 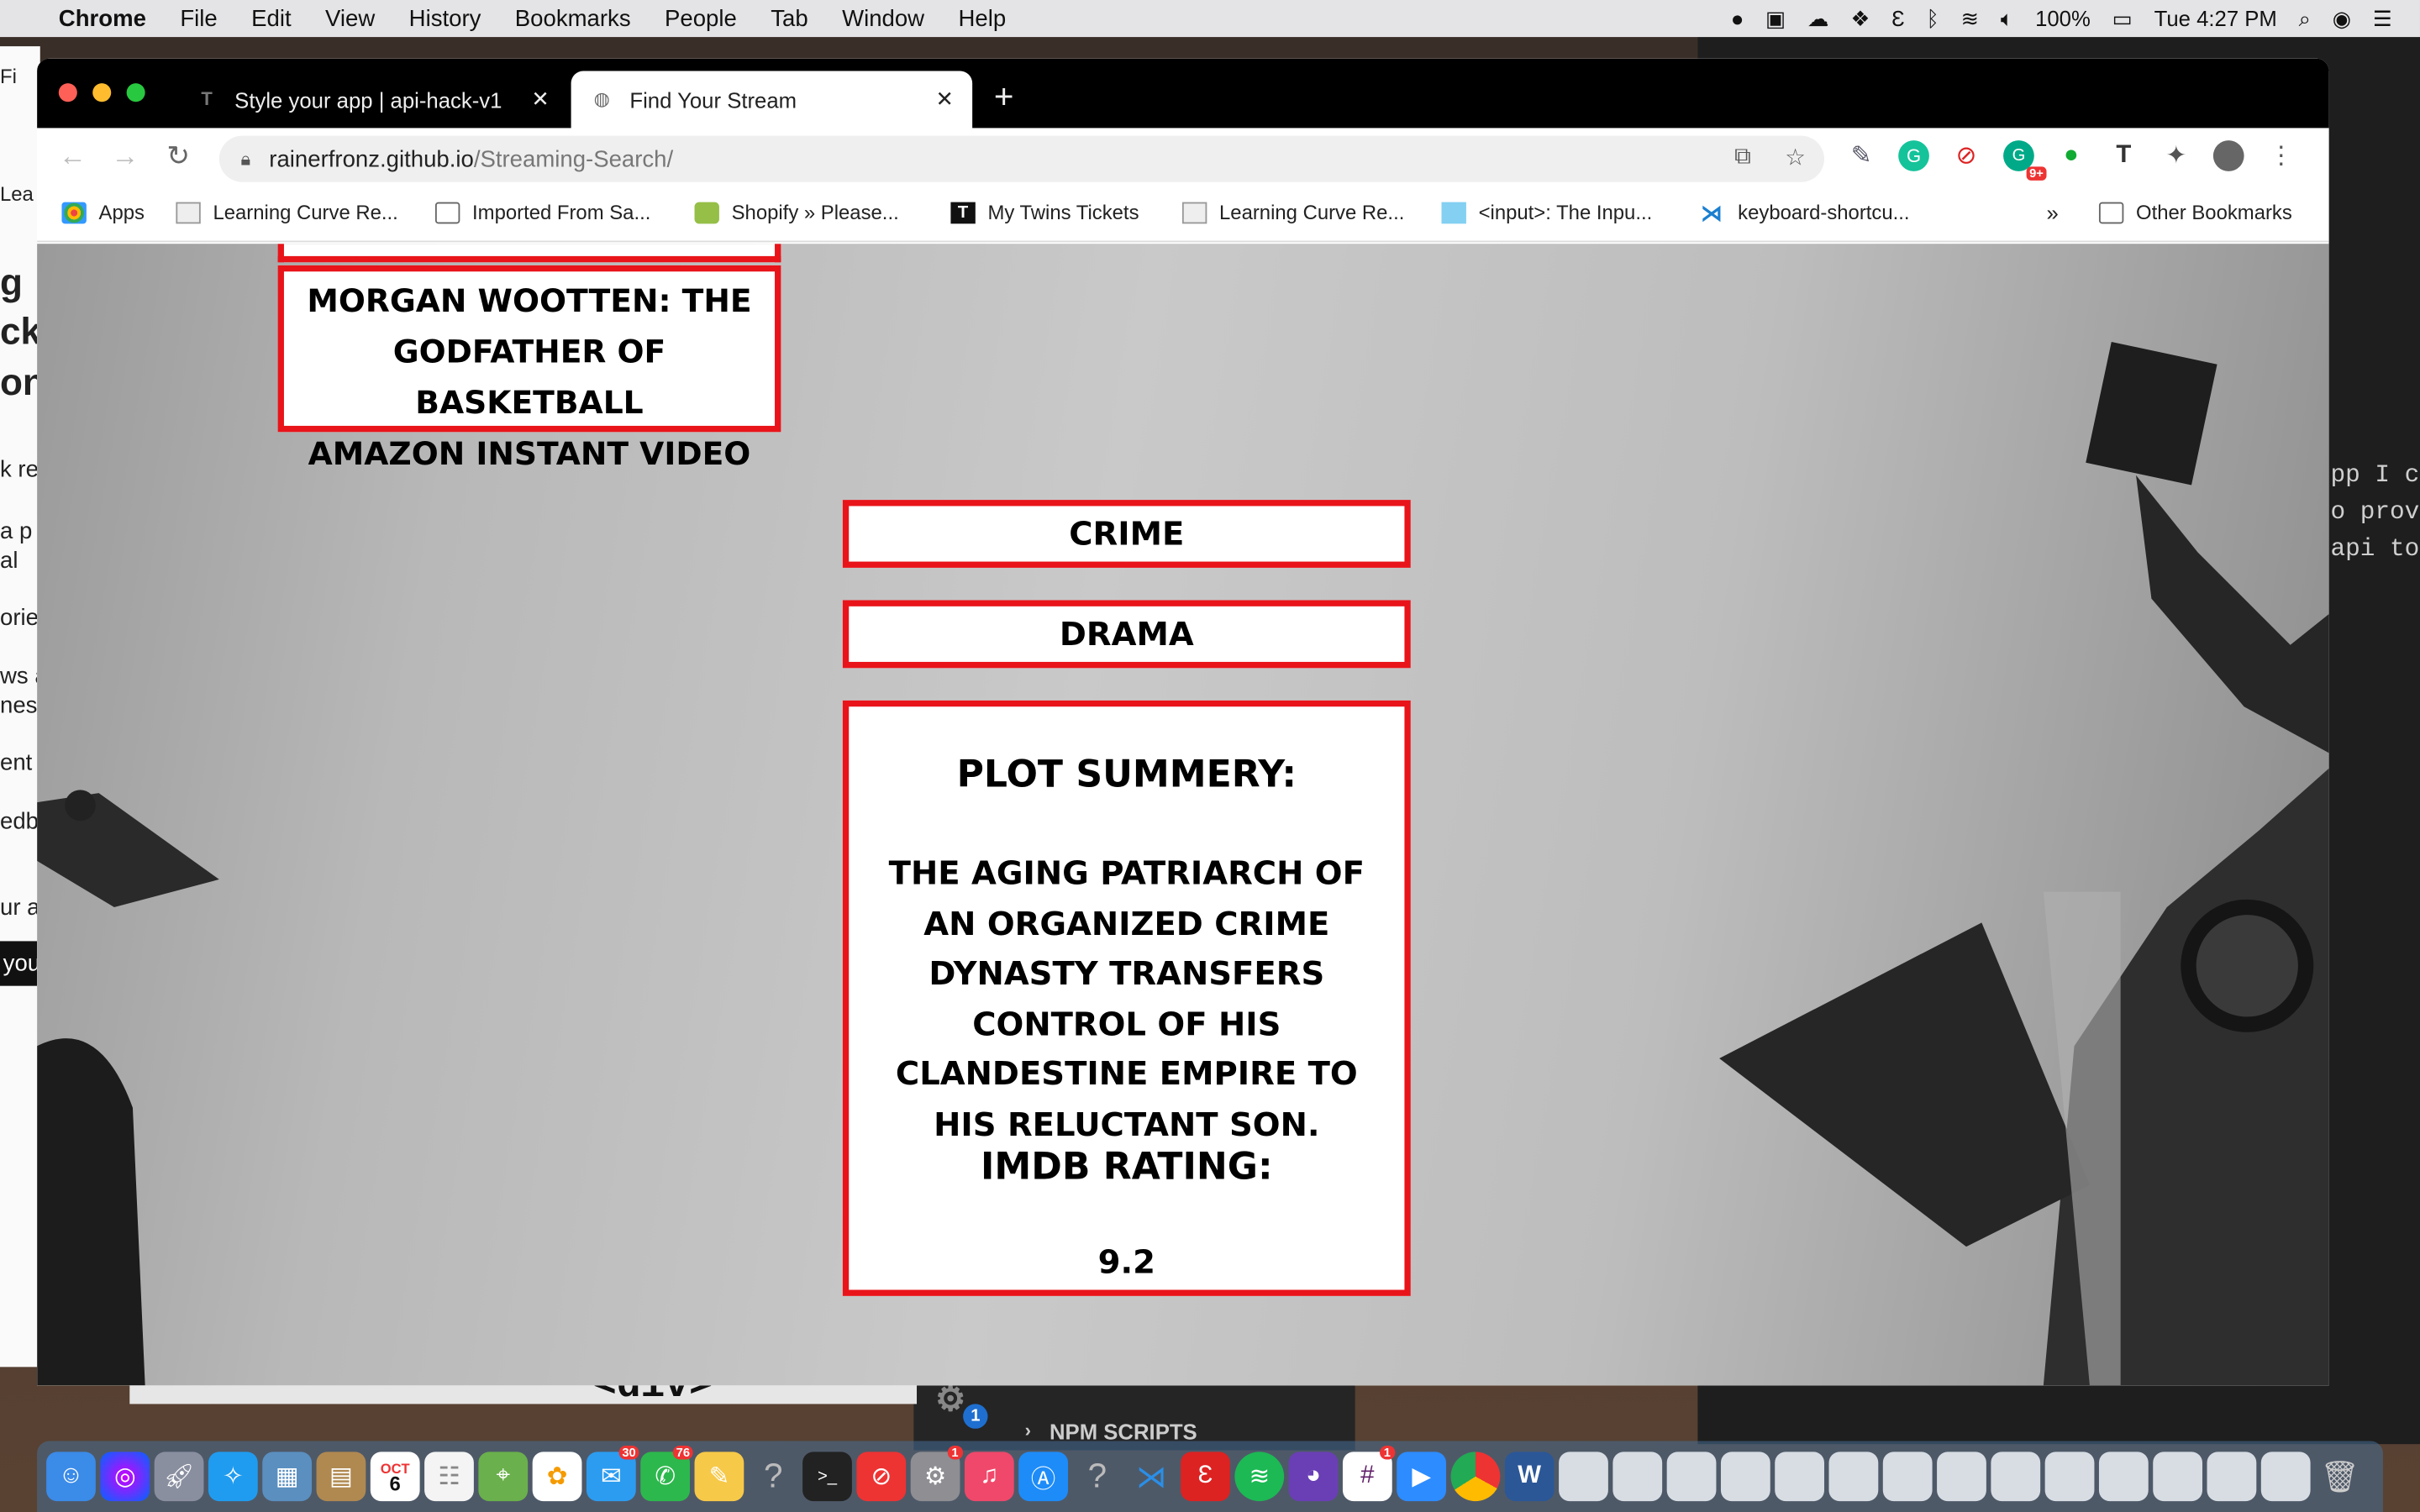 I want to click on close-window-button, so click(x=67, y=92).